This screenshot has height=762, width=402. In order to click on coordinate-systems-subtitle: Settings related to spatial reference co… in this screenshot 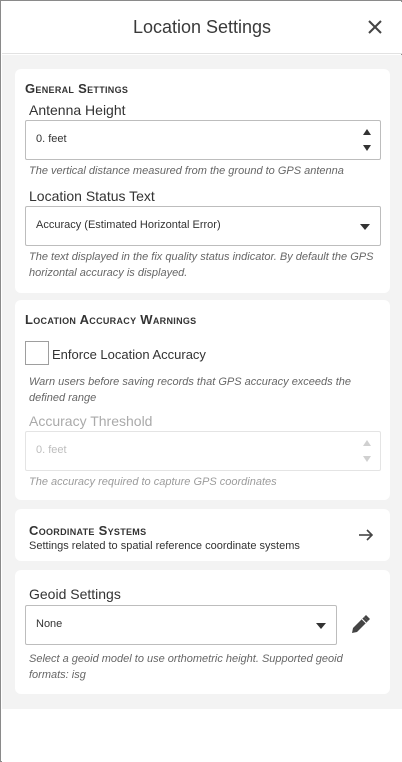, I will do `click(164, 546)`.